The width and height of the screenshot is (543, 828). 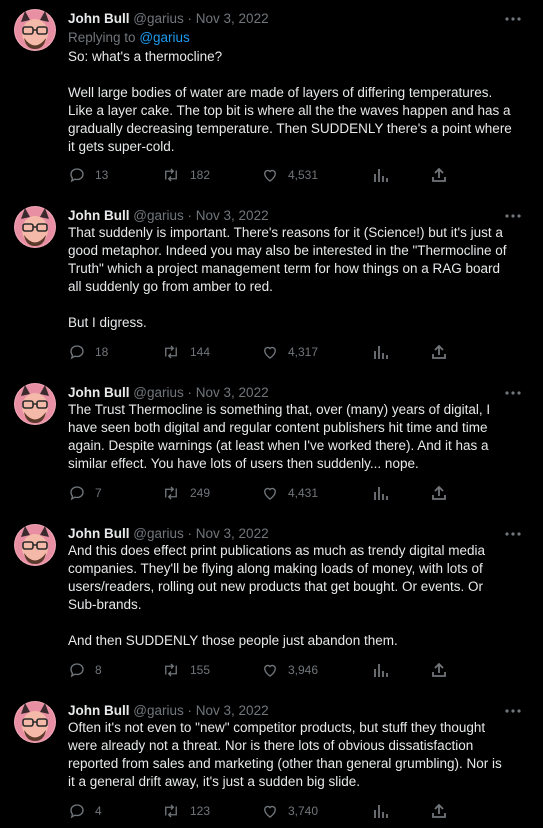 I want to click on reply-count: 18, so click(x=102, y=352).